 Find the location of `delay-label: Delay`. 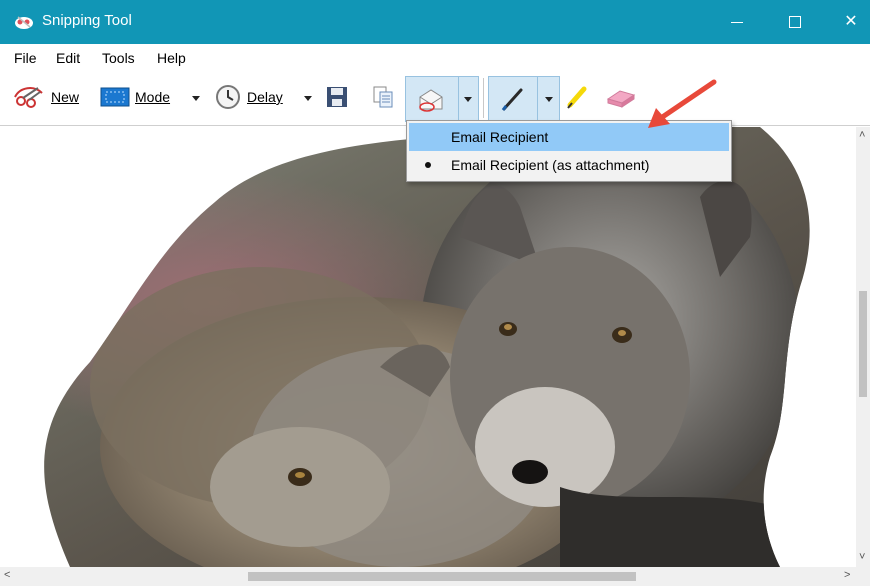

delay-label: Delay is located at coordinates (265, 97).